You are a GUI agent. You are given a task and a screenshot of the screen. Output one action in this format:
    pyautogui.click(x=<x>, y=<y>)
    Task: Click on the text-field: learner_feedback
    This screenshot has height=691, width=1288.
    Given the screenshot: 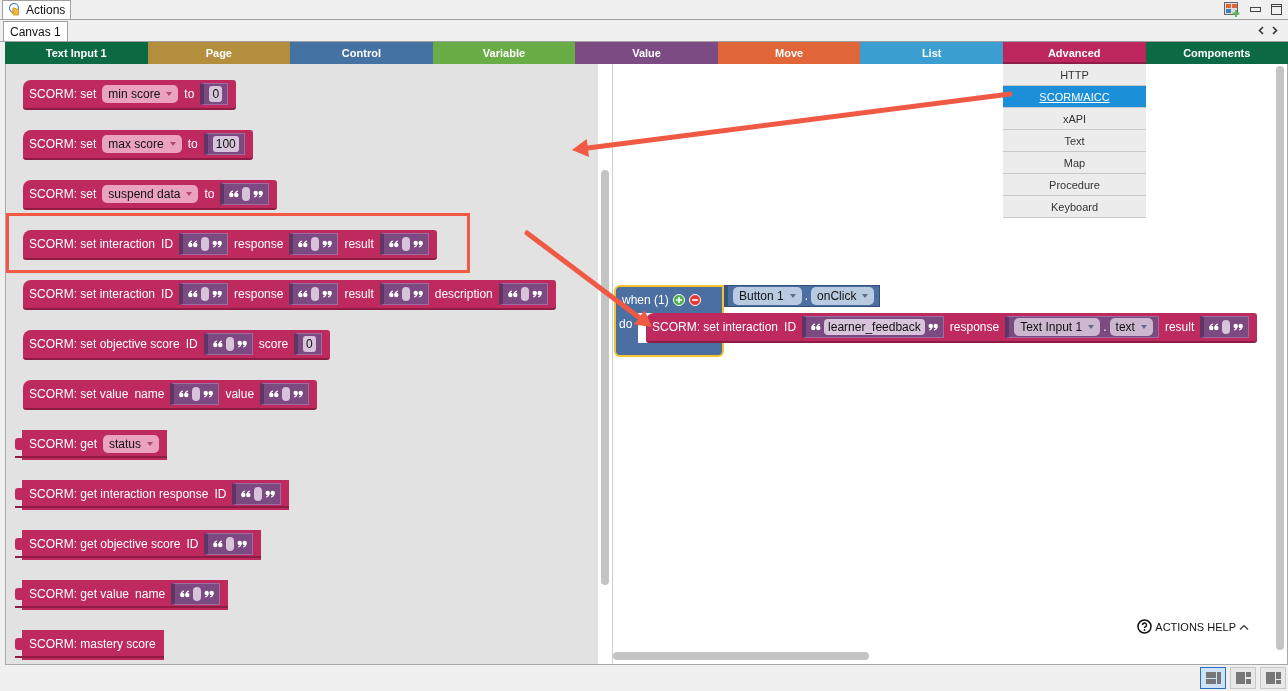 What is the action you would take?
    pyautogui.click(x=874, y=327)
    